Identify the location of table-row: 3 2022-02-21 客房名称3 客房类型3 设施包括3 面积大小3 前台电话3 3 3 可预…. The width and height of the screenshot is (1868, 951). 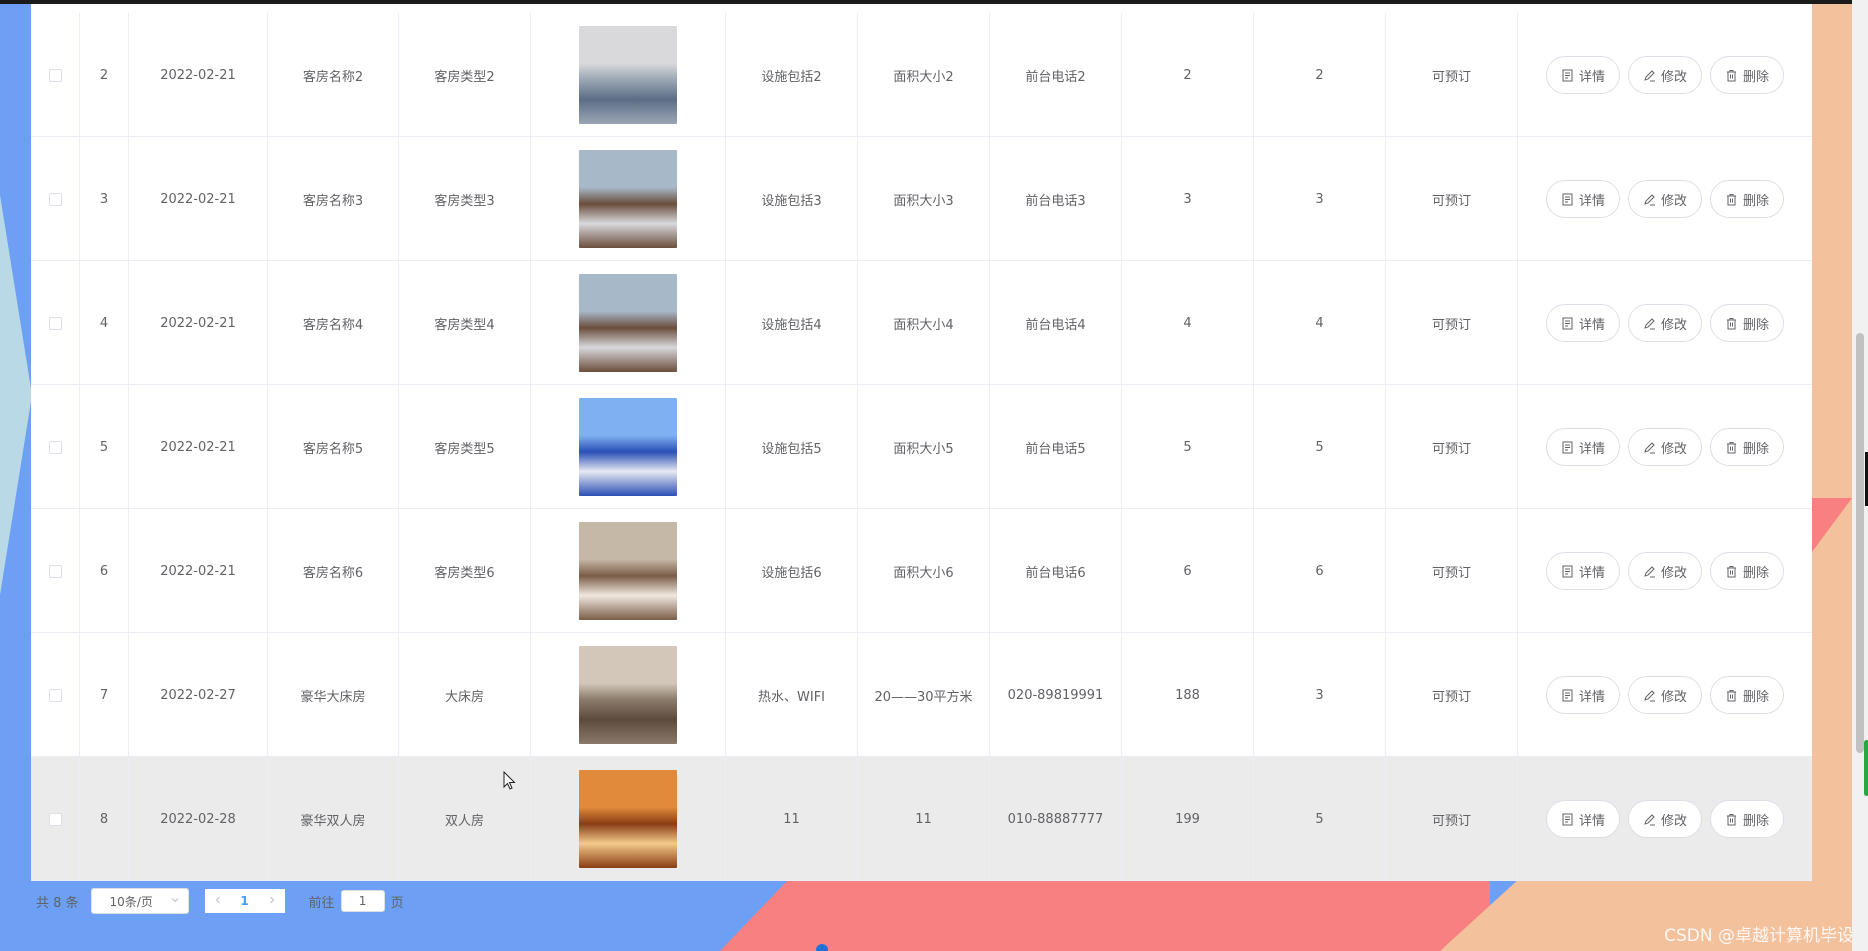
(921, 199).